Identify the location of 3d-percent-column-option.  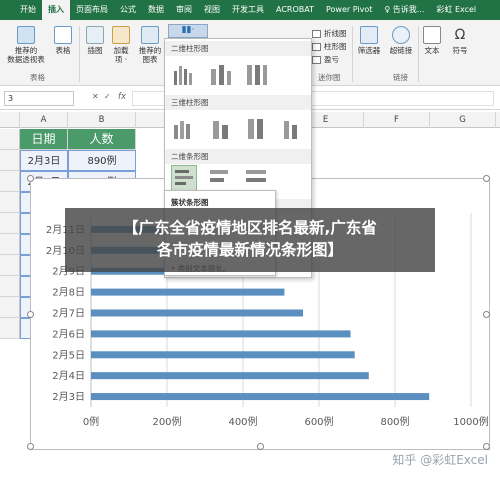
(256, 128).